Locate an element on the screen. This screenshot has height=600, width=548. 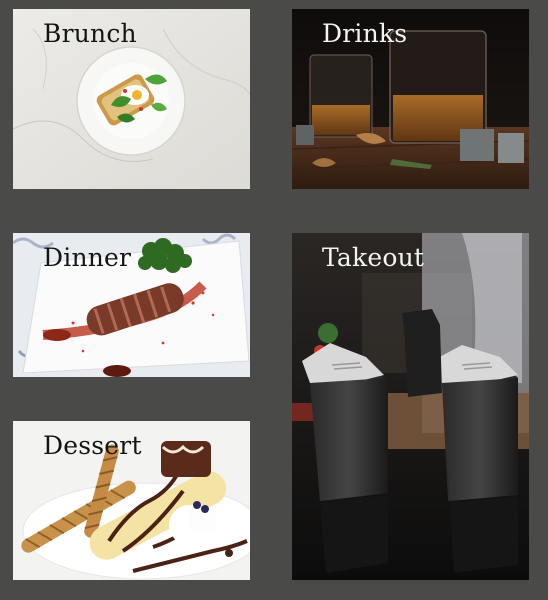
category-label-dessert: Dessert is located at coordinates (92, 445).